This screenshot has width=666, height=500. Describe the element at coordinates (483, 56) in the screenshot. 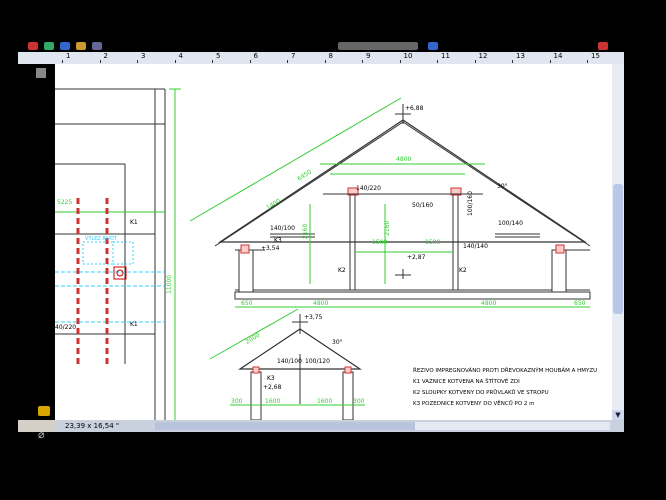

I see `ruler-mark: 12` at that location.